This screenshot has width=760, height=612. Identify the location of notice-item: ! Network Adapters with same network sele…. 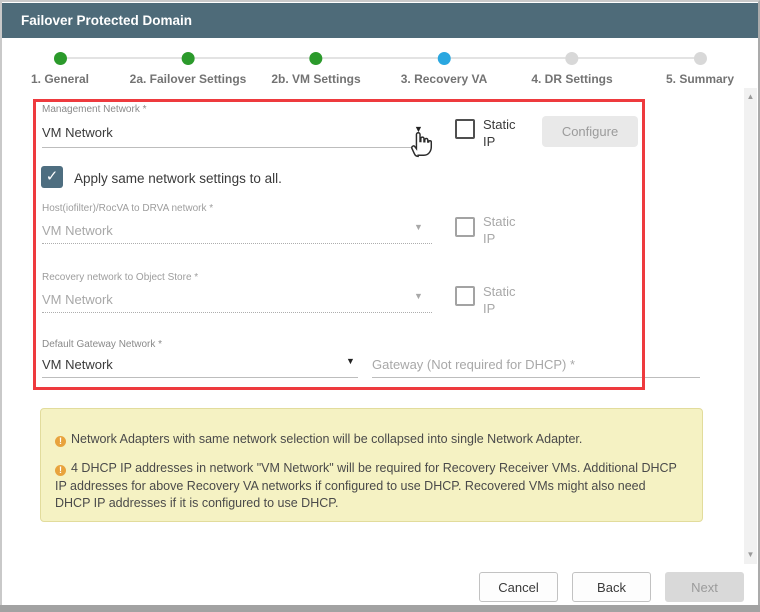
(368, 439).